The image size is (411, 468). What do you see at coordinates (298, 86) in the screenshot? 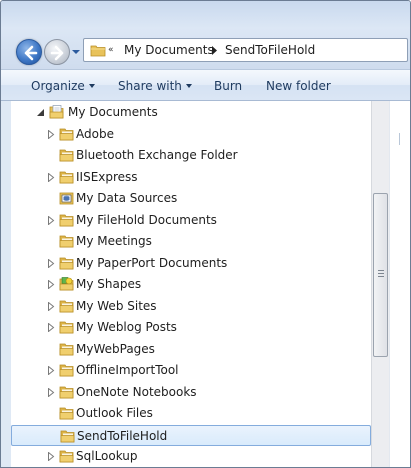
I see `new-folder-button: New folder` at bounding box center [298, 86].